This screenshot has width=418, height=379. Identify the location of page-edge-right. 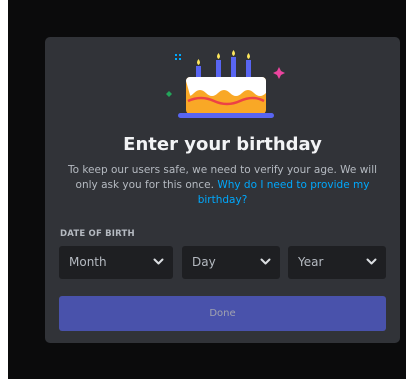
(412, 189).